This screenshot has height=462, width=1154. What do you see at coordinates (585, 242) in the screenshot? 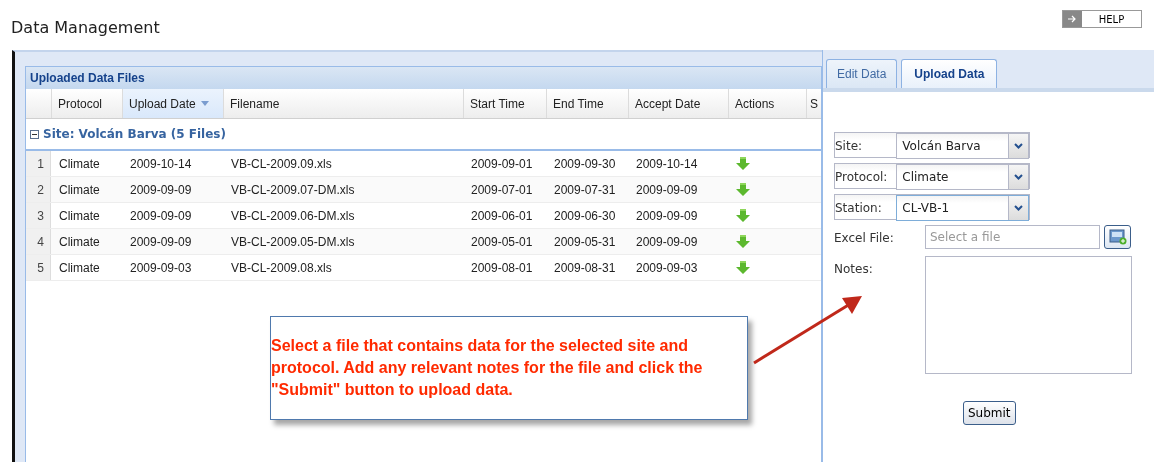
I see `table-cell-text: 2009-05-31` at bounding box center [585, 242].